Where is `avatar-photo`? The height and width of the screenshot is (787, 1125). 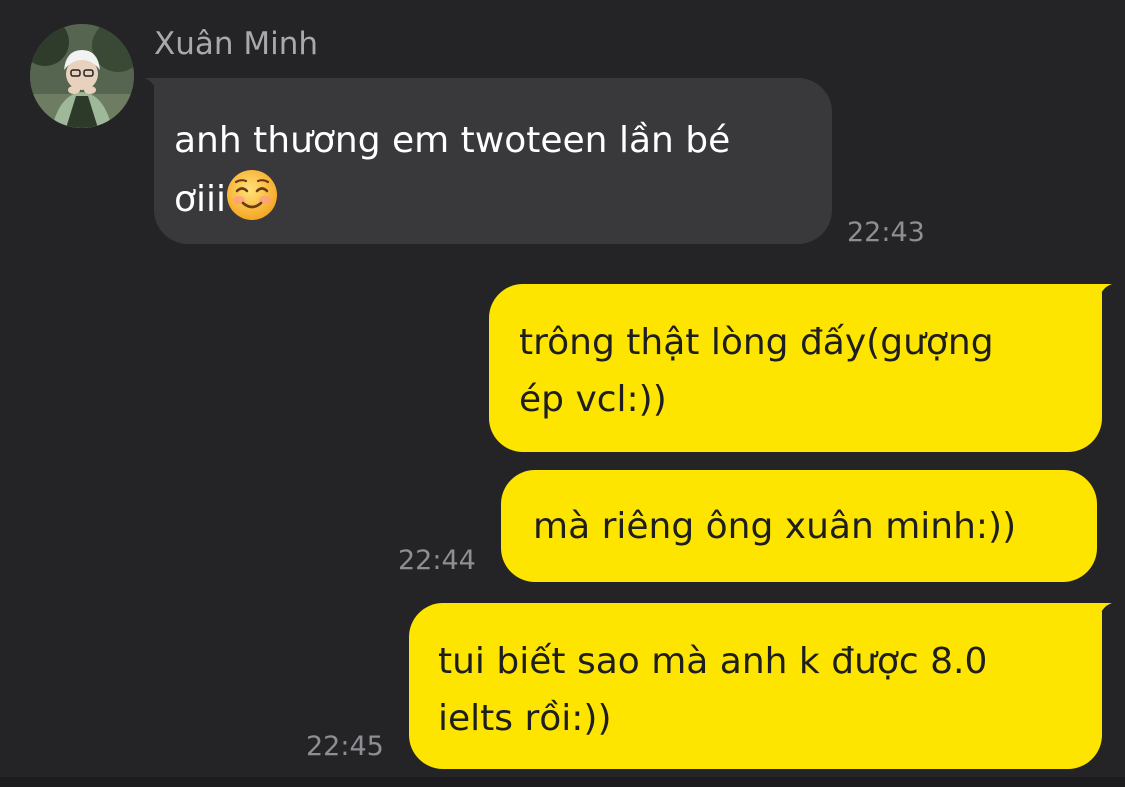
avatar-photo is located at coordinates (82, 76).